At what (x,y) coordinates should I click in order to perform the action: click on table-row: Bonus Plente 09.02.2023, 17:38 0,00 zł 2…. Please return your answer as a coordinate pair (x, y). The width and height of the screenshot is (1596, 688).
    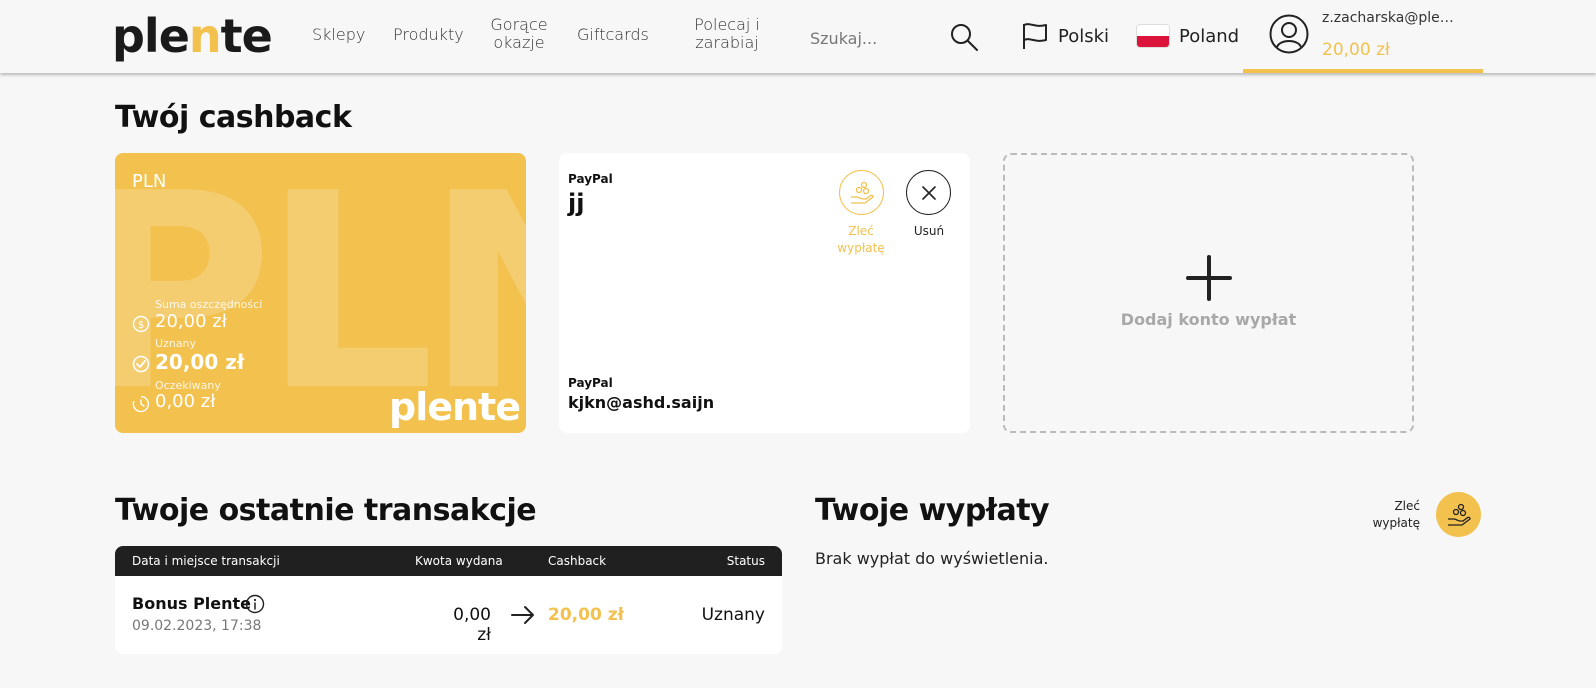
    Looking at the image, I should click on (448, 615).